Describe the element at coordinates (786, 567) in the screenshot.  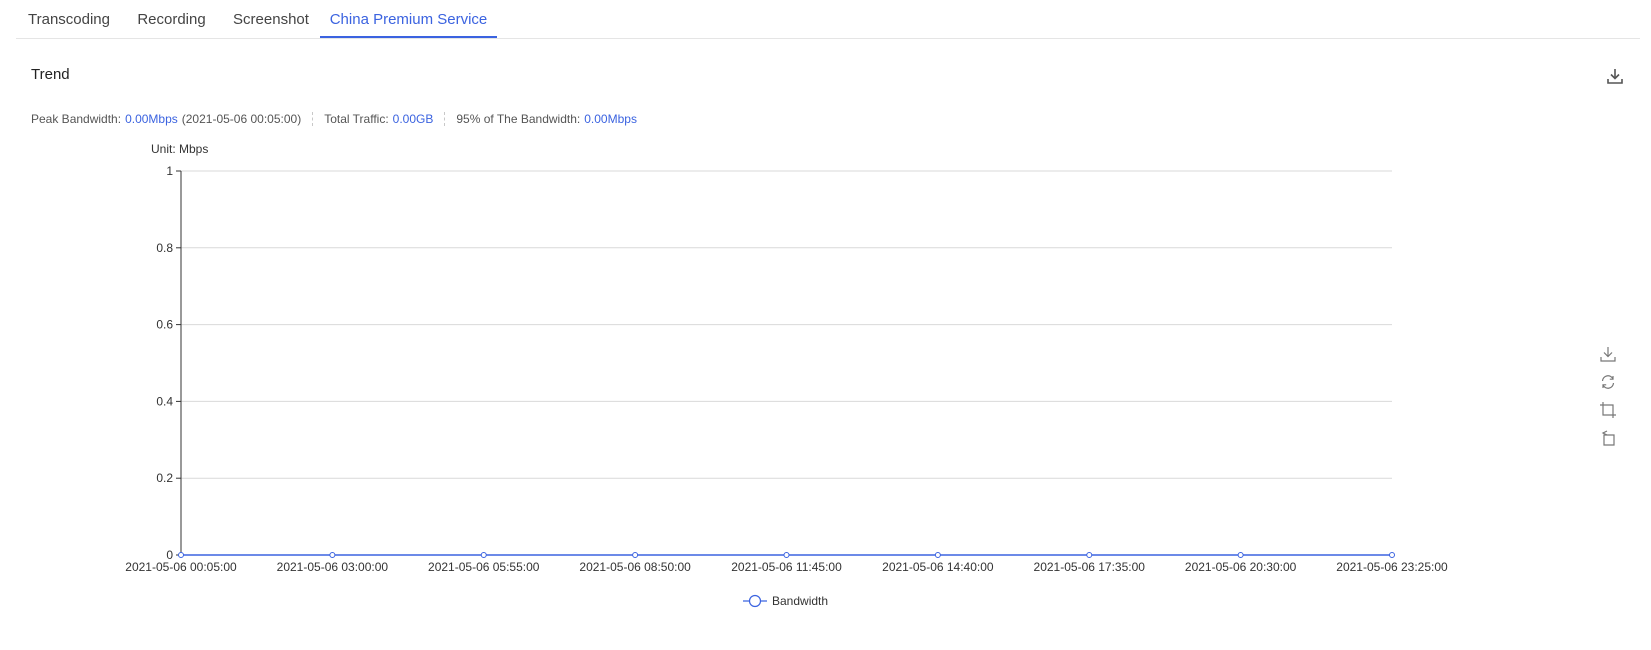
I see `x-tick-label: 2021-05-06 11:45:00` at that location.